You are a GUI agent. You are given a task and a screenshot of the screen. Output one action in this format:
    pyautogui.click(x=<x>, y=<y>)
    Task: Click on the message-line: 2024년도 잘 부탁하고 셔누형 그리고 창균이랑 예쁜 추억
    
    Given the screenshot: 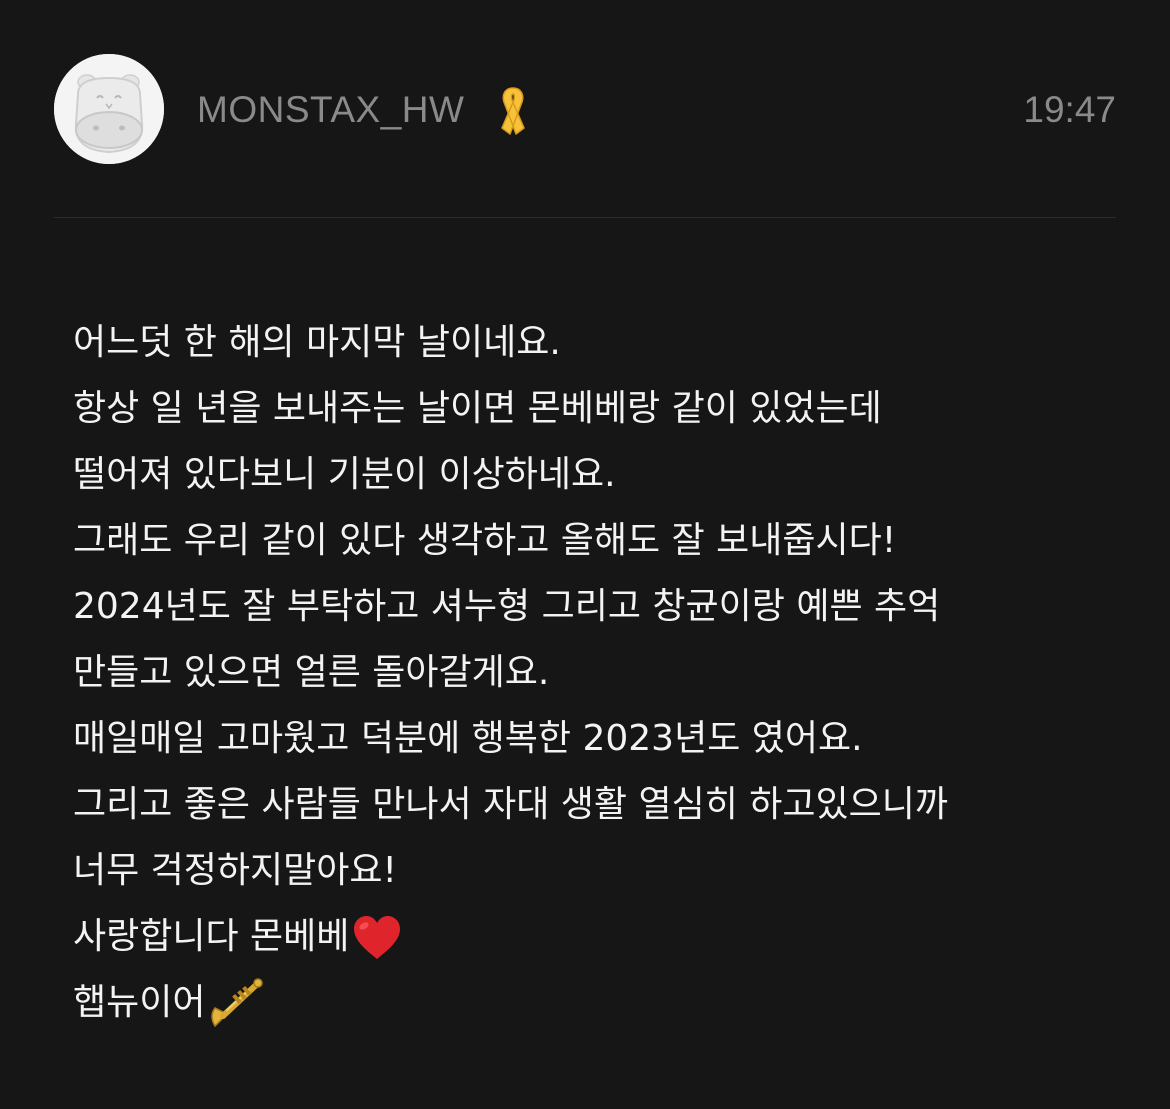 What is the action you would take?
    pyautogui.click(x=507, y=606)
    